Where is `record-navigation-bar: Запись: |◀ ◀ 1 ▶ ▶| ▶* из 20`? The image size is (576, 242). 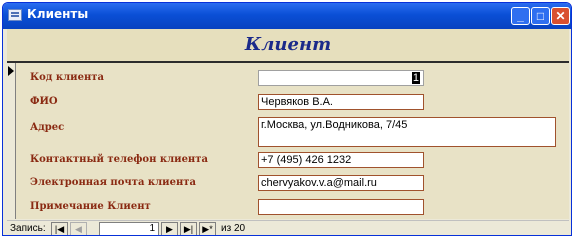 record-navigation-bar: Запись: |◀ ◀ 1 ▶ ▶| ▶* из 20 is located at coordinates (288, 227).